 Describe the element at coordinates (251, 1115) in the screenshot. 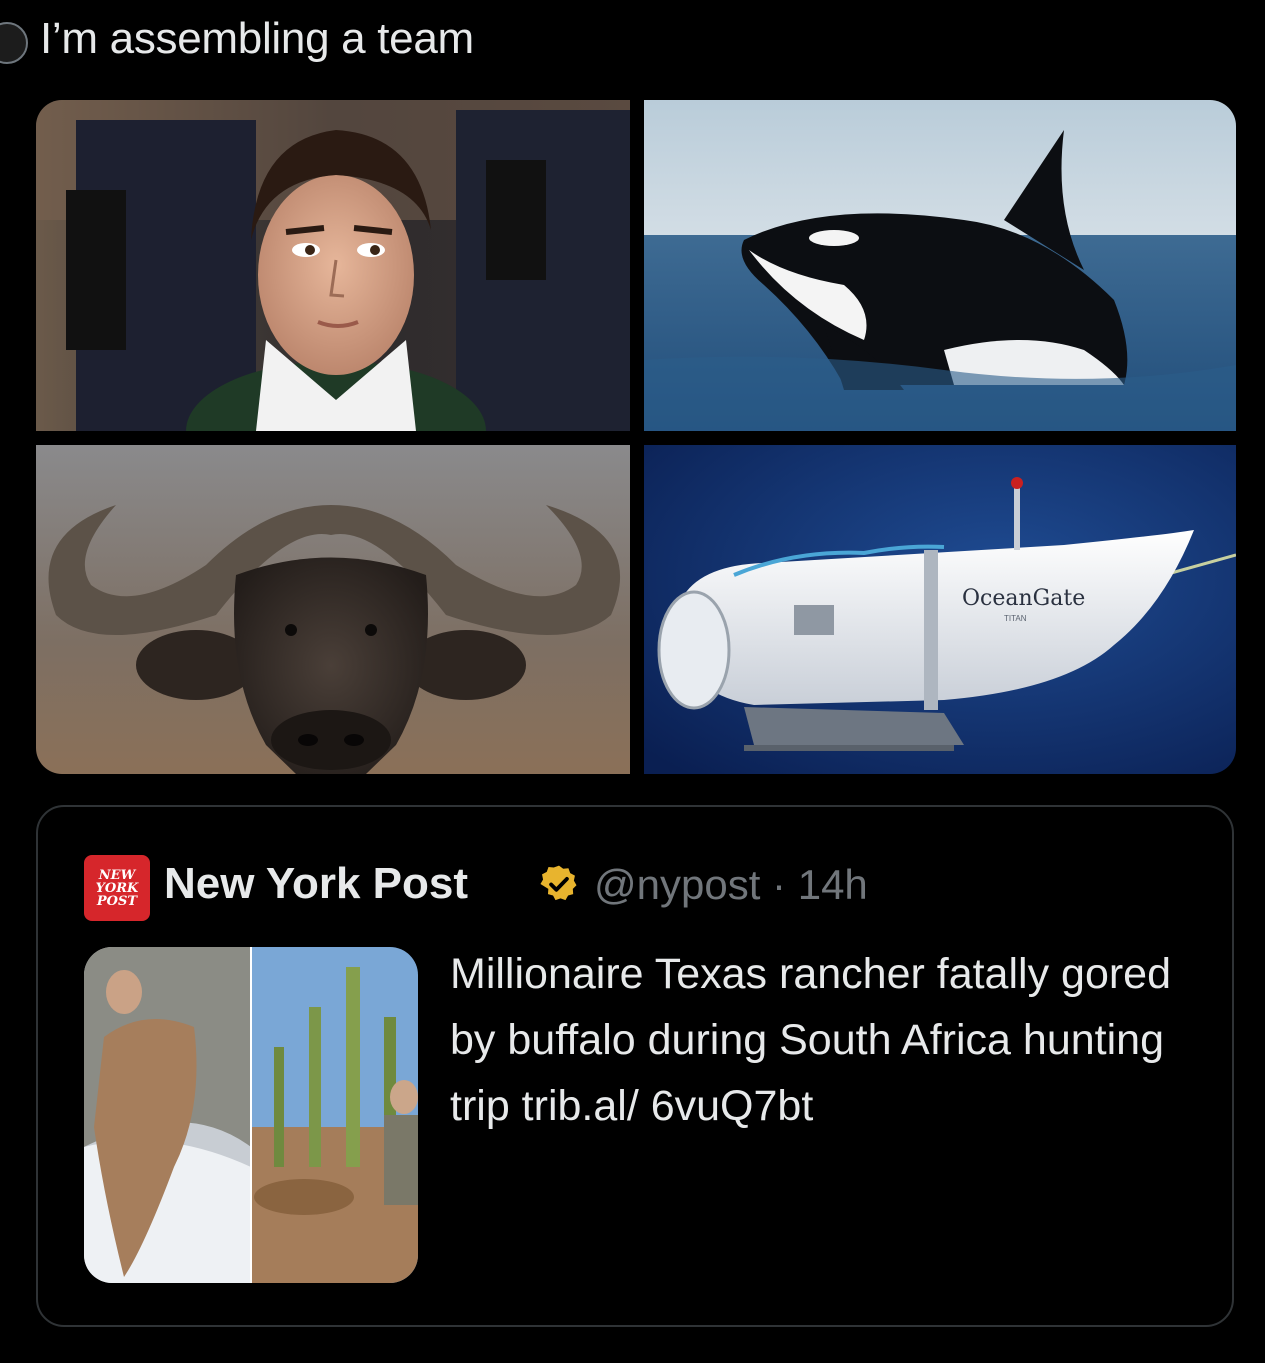

I see `quote-thumbnail` at that location.